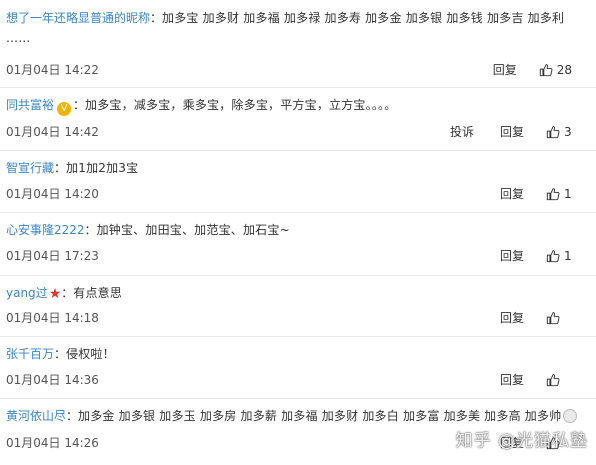  Describe the element at coordinates (27, 293) in the screenshot. I see `comment-username: yang过` at that location.